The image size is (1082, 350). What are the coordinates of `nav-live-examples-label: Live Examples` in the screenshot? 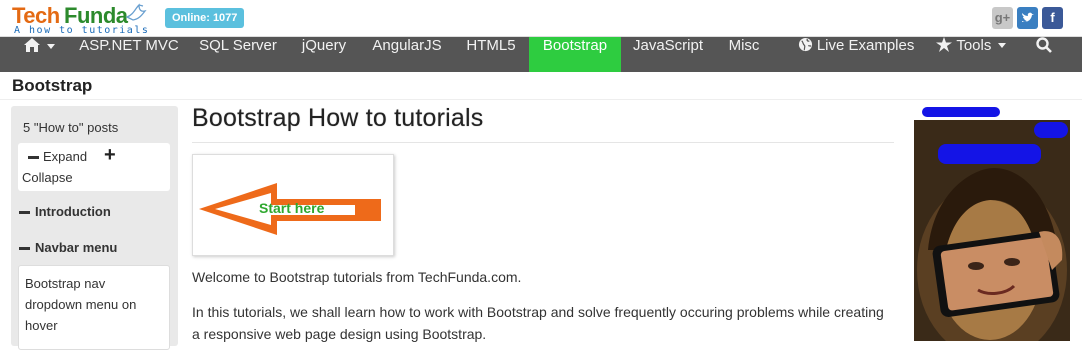 It's located at (865, 45).